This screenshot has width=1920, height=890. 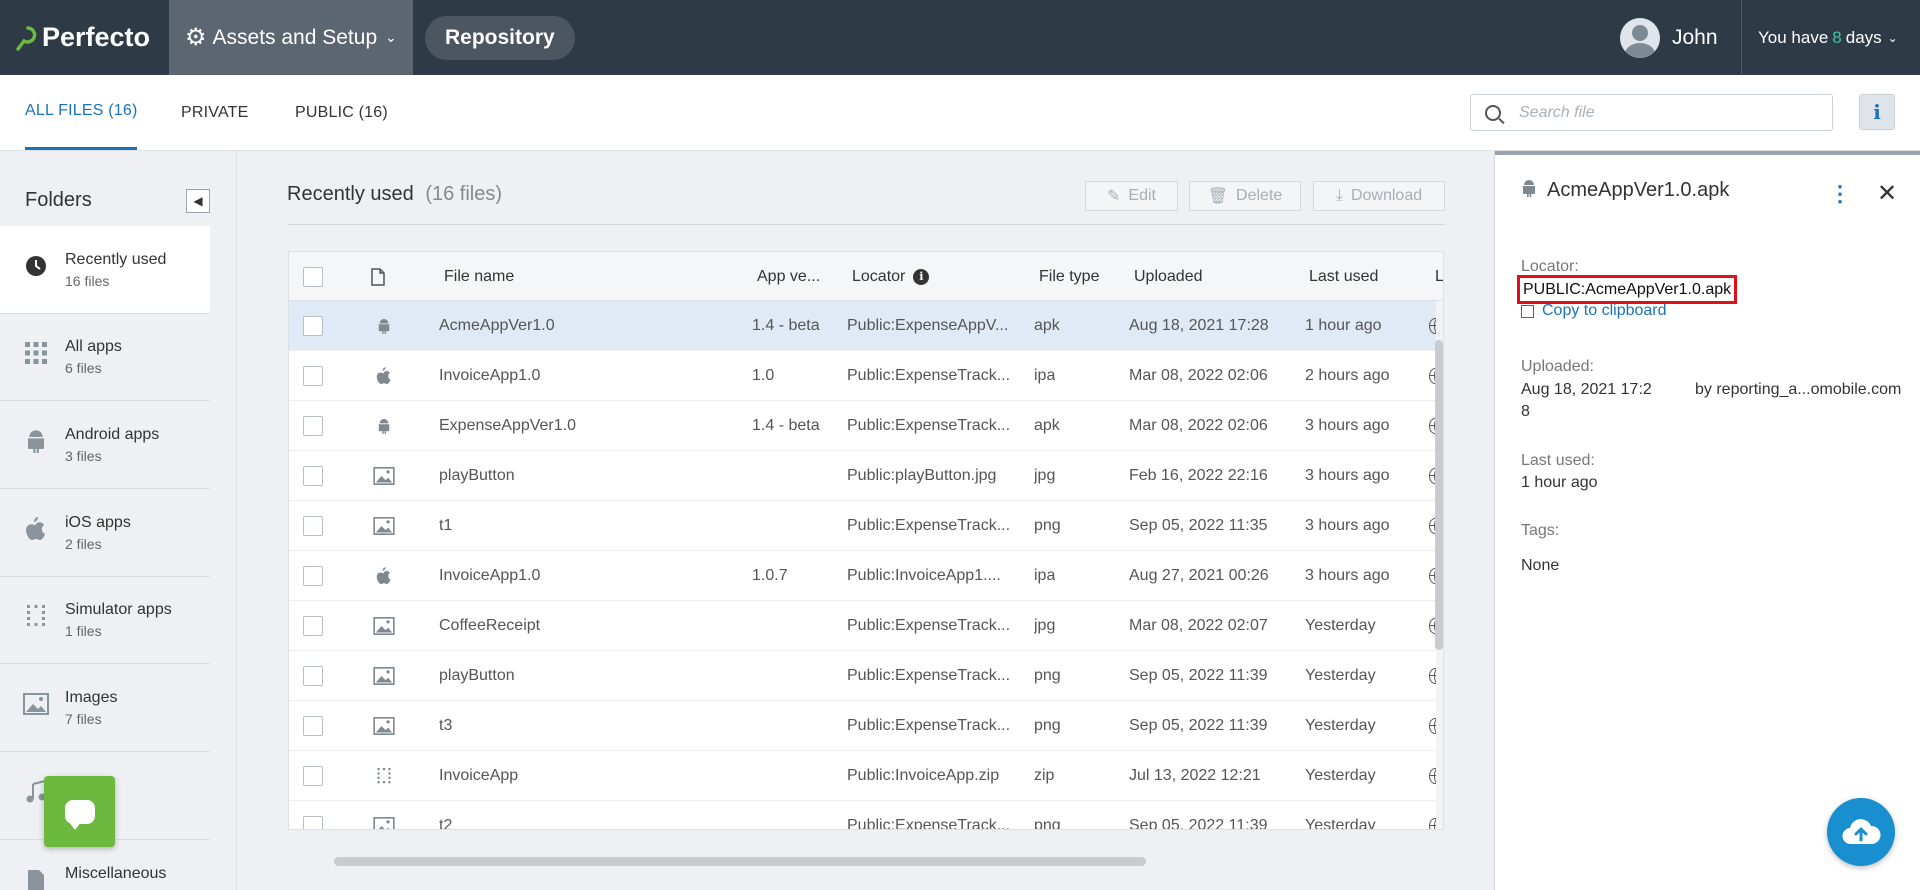 What do you see at coordinates (1218, 196) in the screenshot?
I see `trash-icon: 🗑` at bounding box center [1218, 196].